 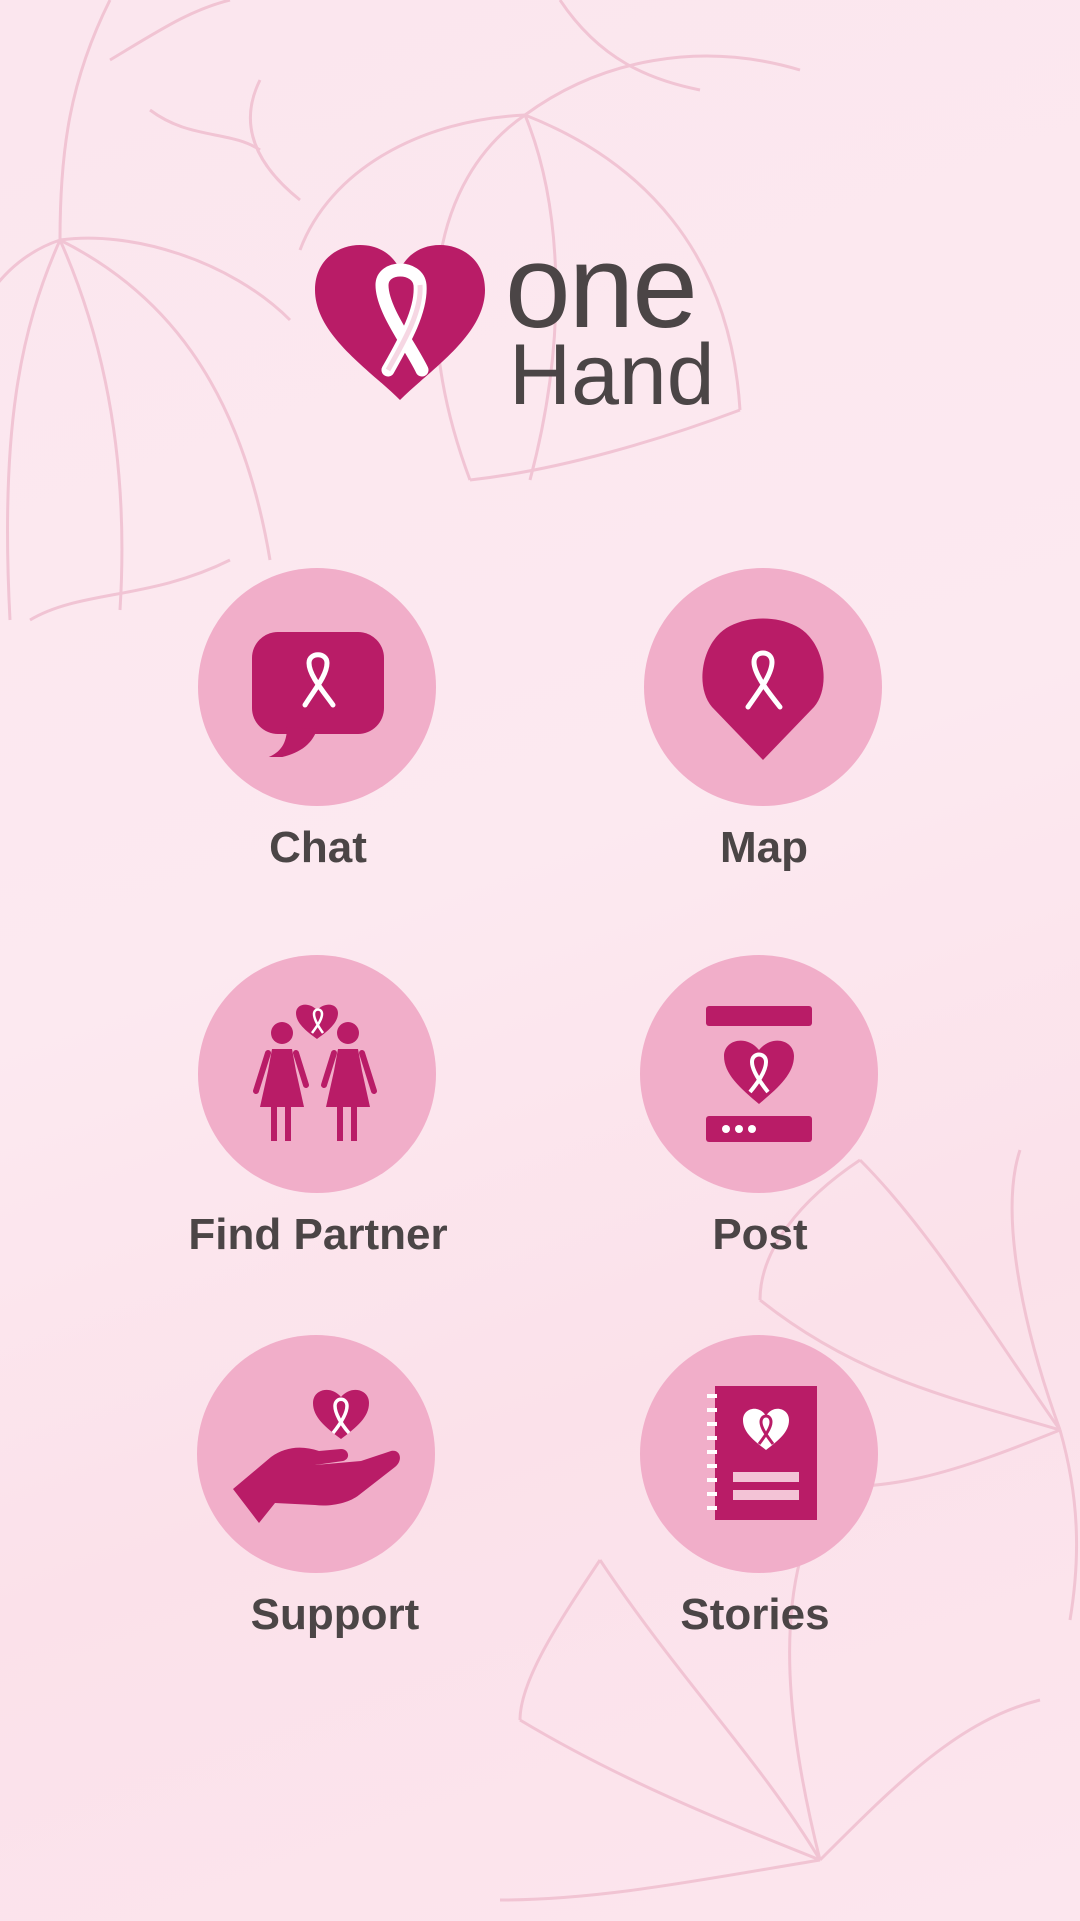 I want to click on two-women-heart-icon, so click(x=317, y=1074).